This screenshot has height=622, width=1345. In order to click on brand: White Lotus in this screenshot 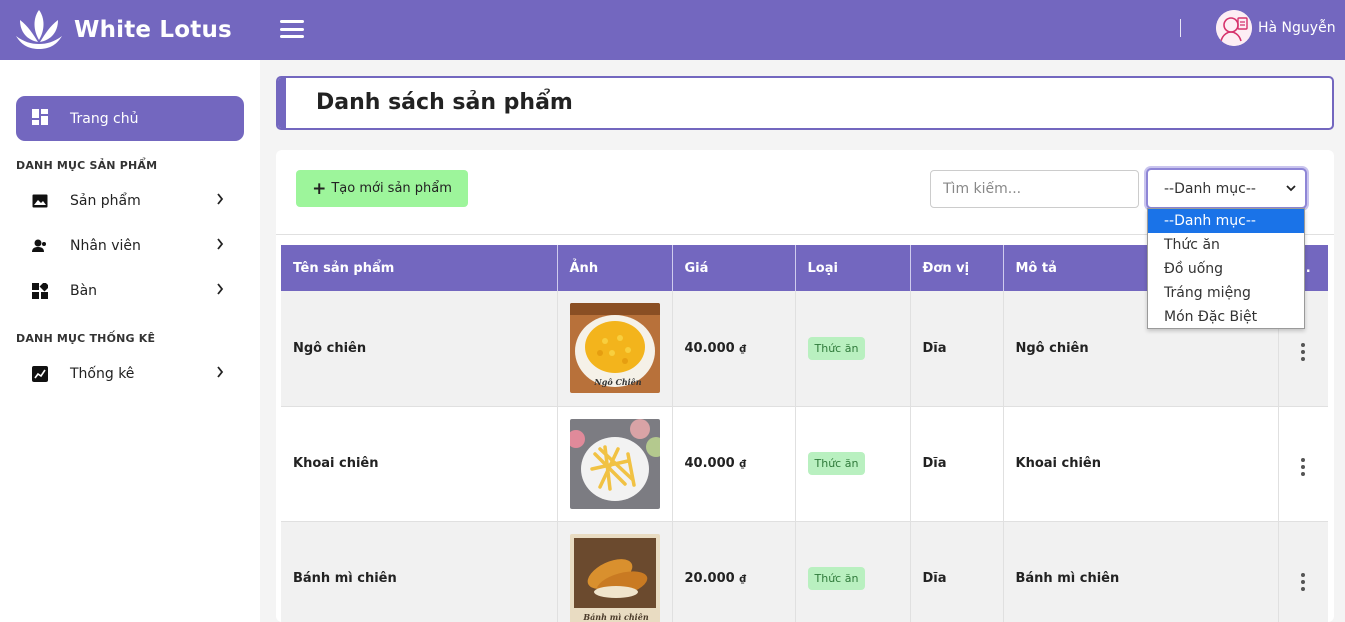, I will do `click(123, 30)`.